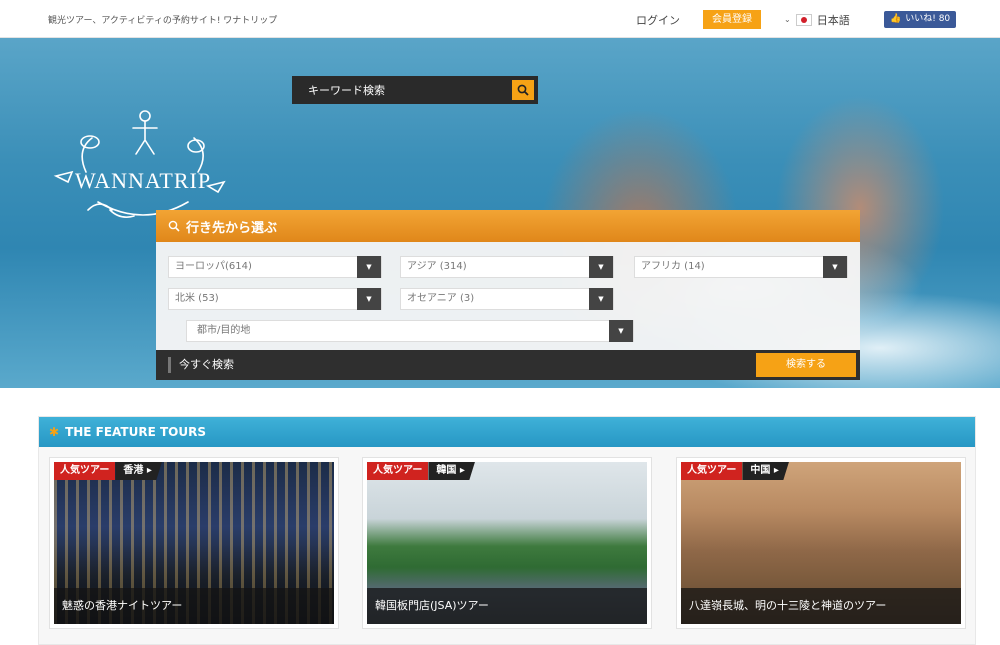 The image size is (1000, 645). I want to click on tour-image-china: 人気ツアー 中国 ▸ 八達嶺長城、明の十三陵と神道のツアー, so click(821, 543).